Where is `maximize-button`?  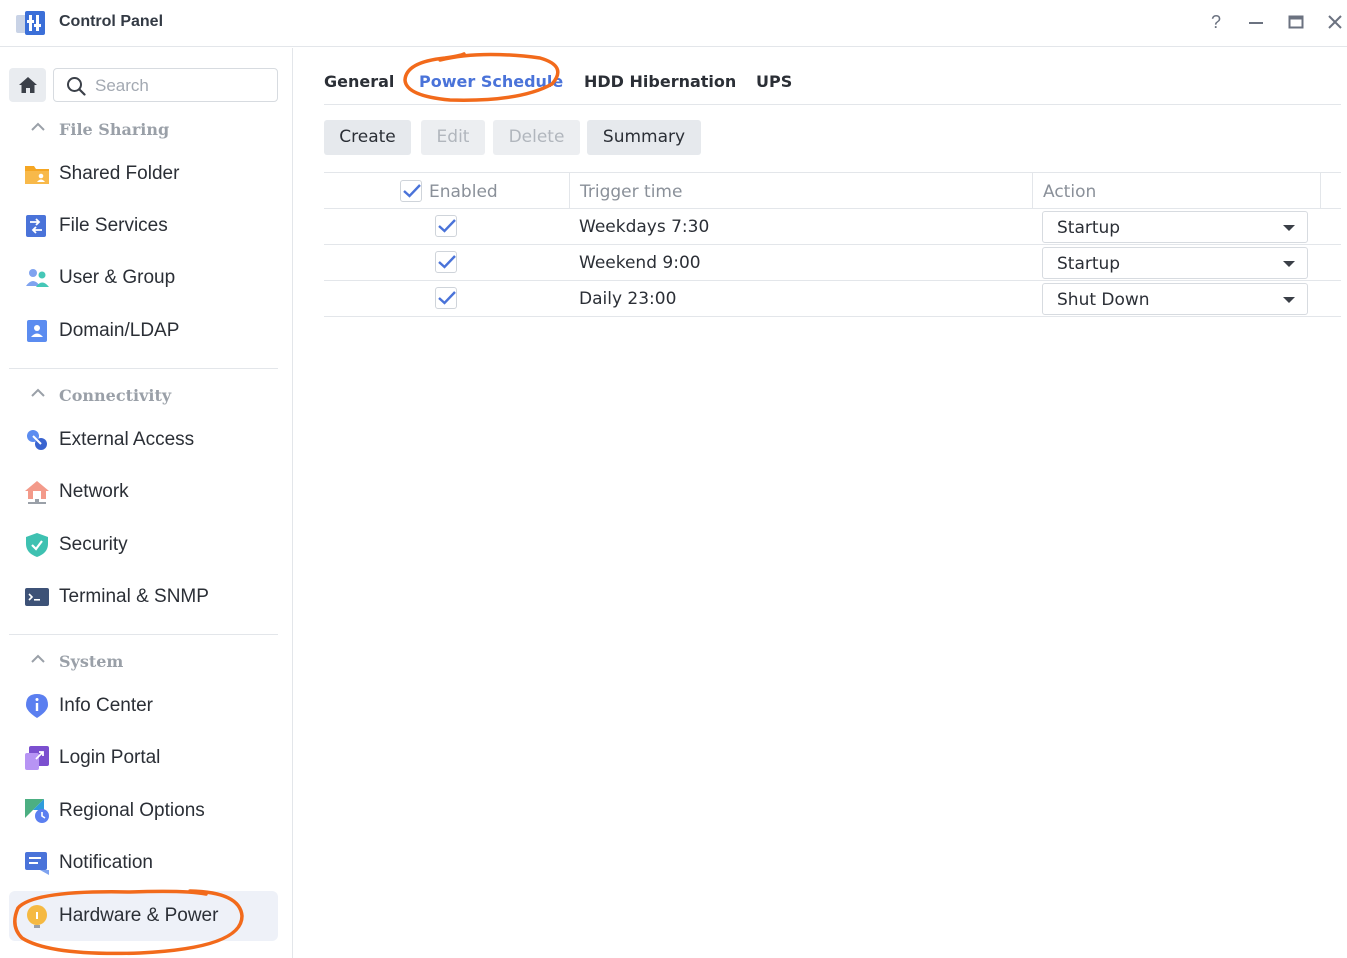 maximize-button is located at coordinates (1296, 22).